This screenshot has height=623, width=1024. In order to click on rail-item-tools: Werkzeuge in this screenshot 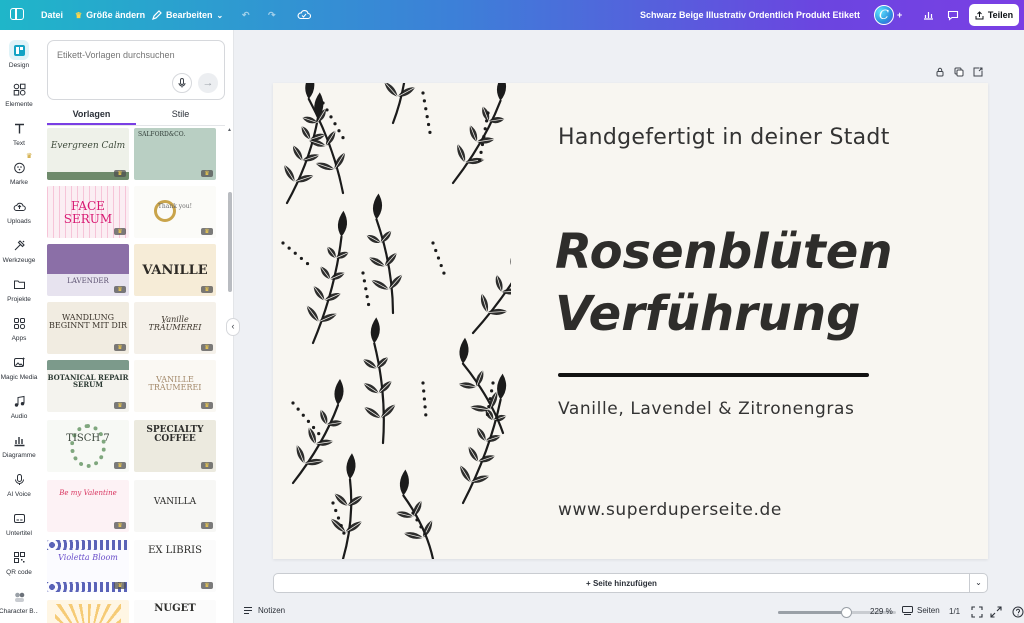, I will do `click(19, 254)`.